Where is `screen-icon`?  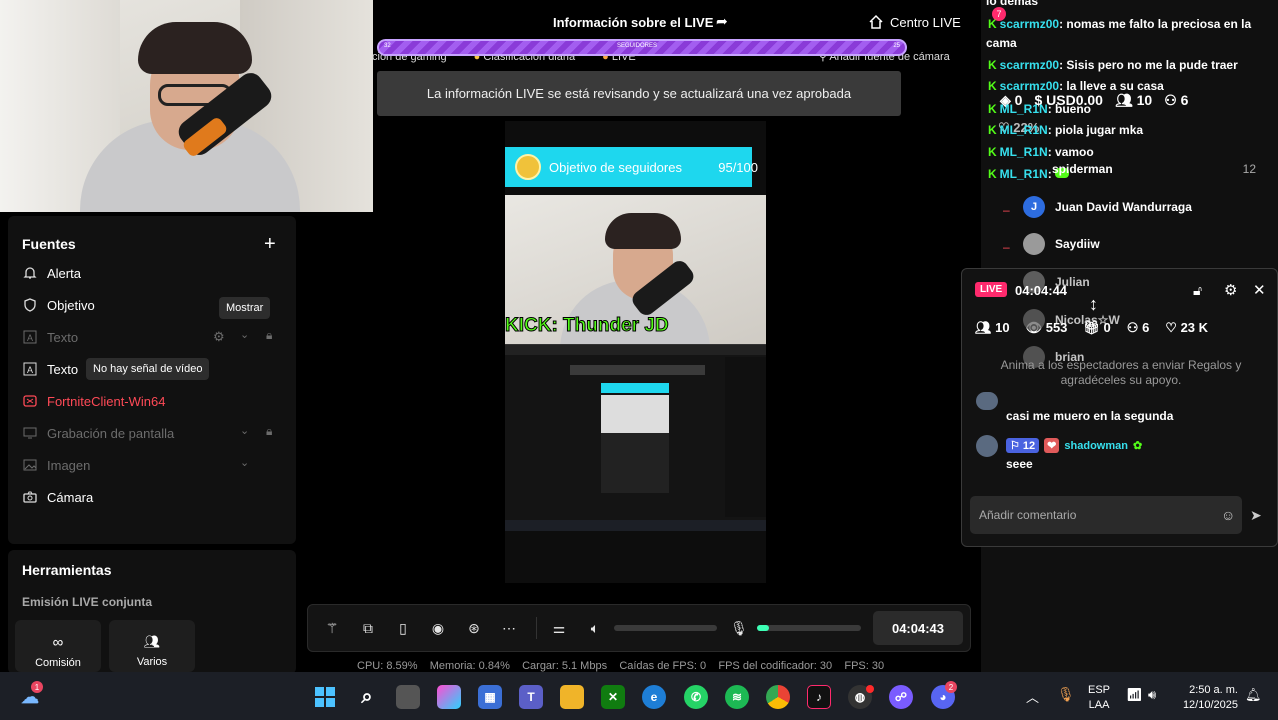
screen-icon is located at coordinates (29, 433).